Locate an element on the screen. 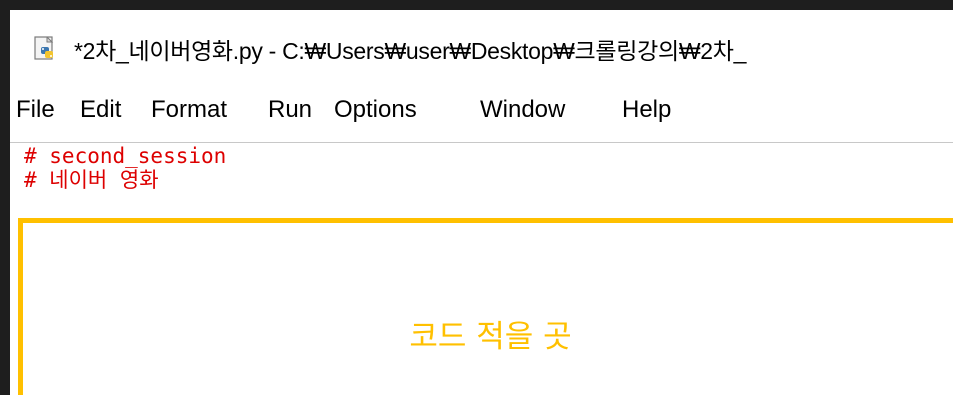  menu-help: Help is located at coordinates (646, 110).